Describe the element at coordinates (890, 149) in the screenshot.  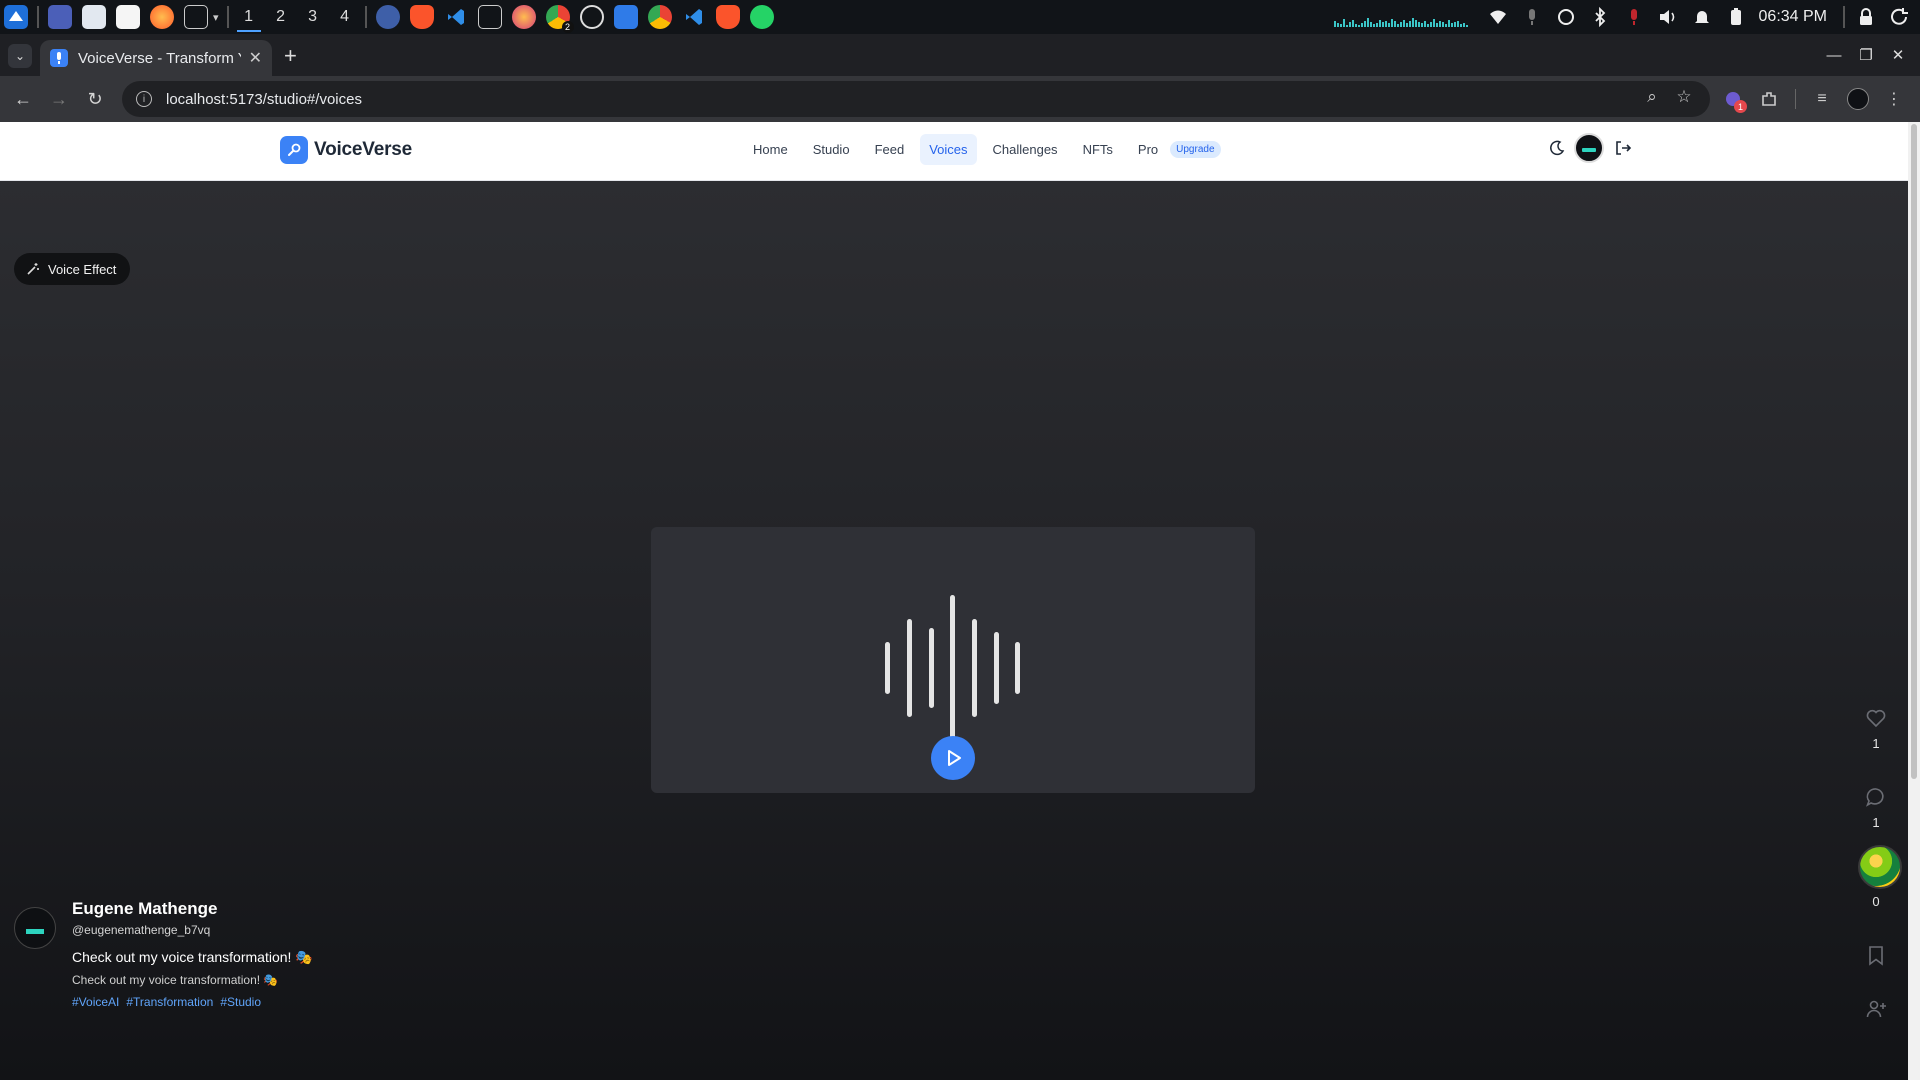
I see `nav-feed: Feed` at that location.